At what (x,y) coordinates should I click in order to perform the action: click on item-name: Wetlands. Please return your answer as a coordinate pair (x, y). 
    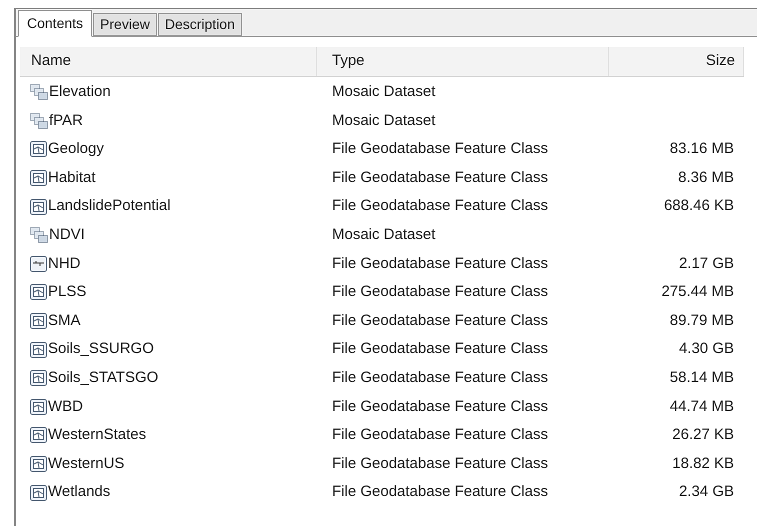
    Looking at the image, I should click on (79, 492).